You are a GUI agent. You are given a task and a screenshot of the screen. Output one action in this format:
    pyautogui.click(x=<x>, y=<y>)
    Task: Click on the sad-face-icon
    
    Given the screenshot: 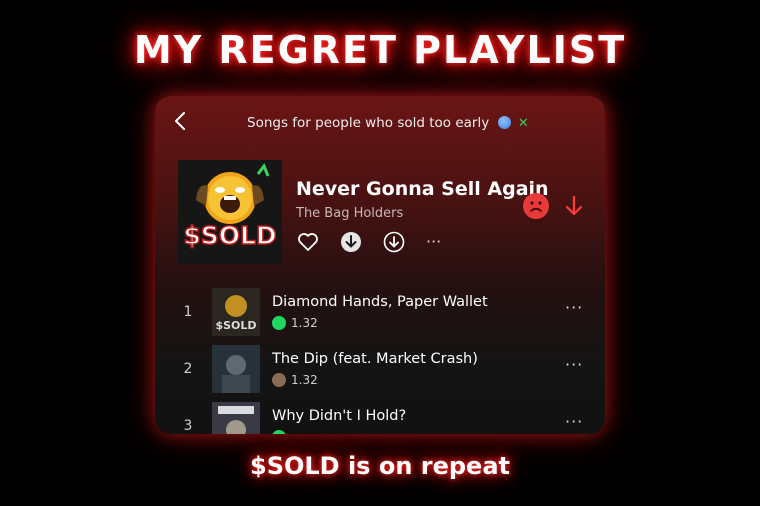 What is the action you would take?
    pyautogui.click(x=536, y=206)
    